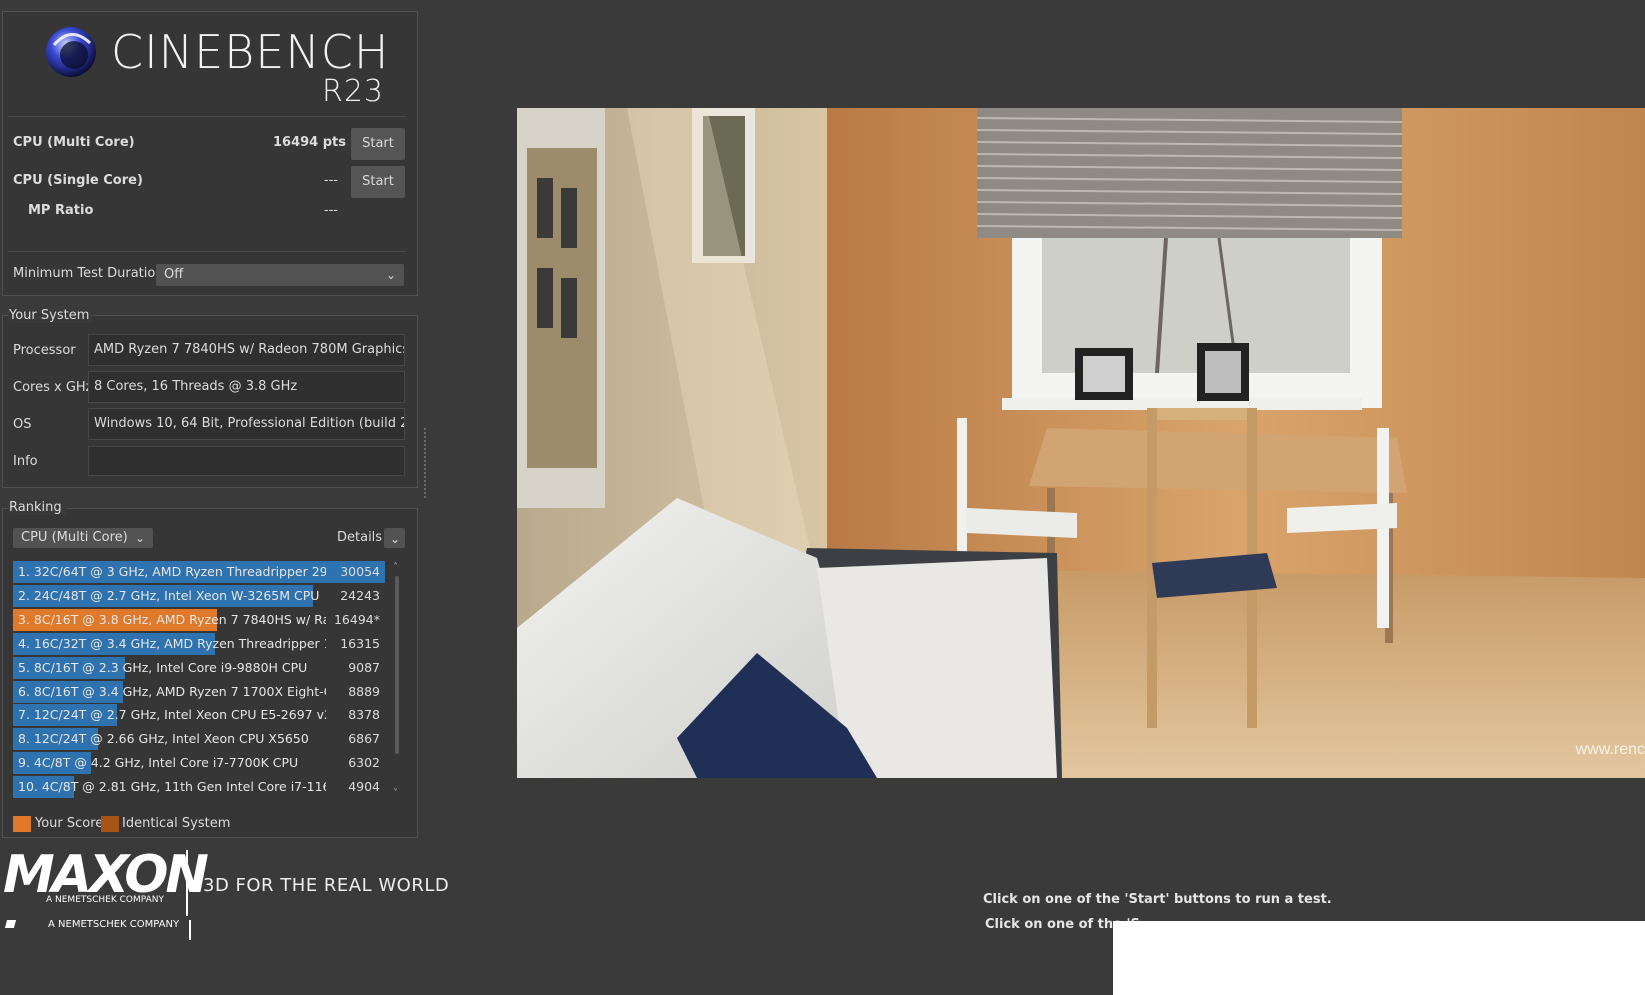 This screenshot has width=1645, height=995. Describe the element at coordinates (174, 274) in the screenshot. I see `min-duration-value: Off` at that location.